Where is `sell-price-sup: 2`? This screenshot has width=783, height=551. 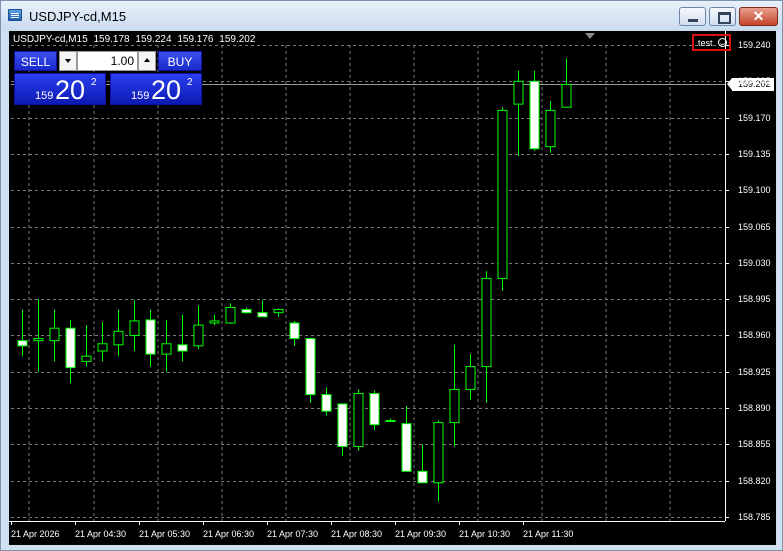
sell-price-sup: 2 is located at coordinates (94, 82).